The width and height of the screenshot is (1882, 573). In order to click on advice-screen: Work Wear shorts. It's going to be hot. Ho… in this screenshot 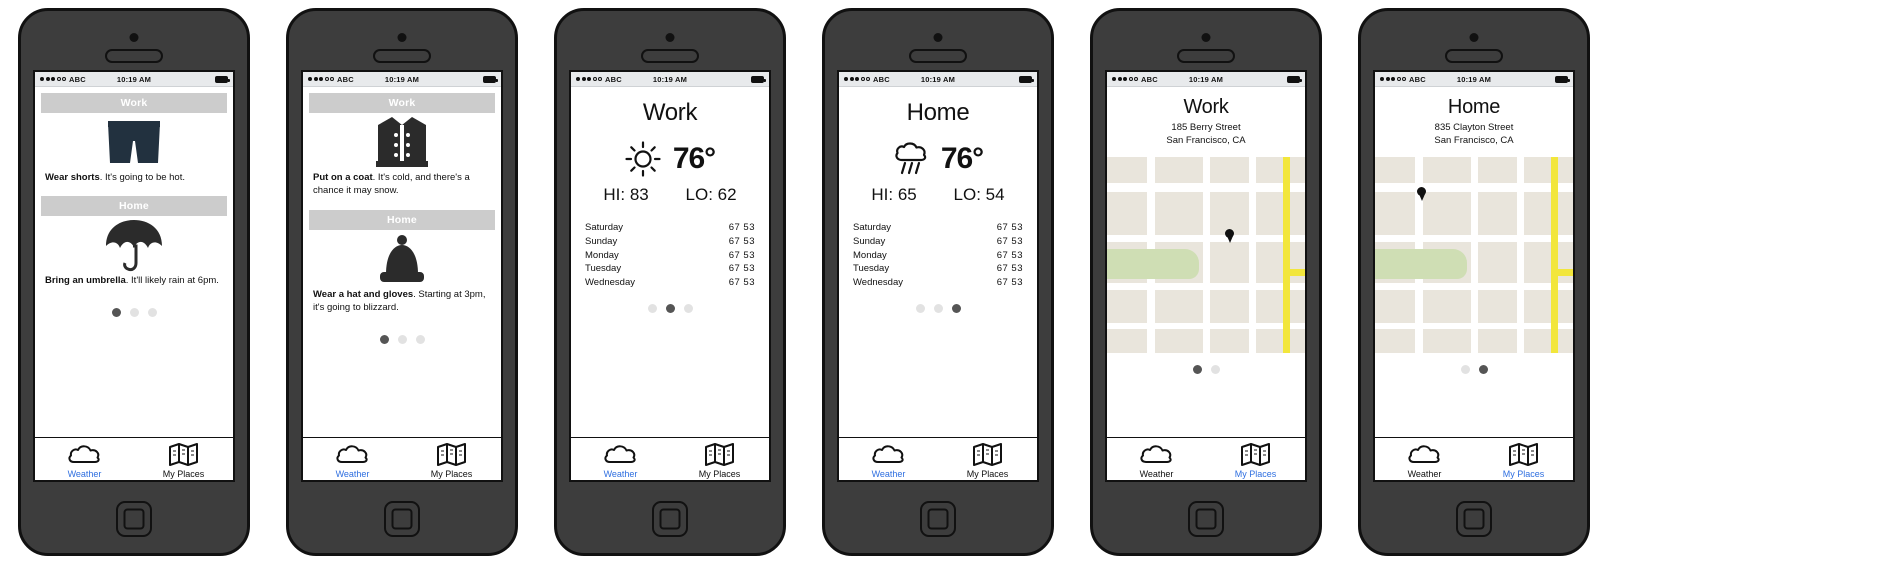, I will do `click(134, 262)`.